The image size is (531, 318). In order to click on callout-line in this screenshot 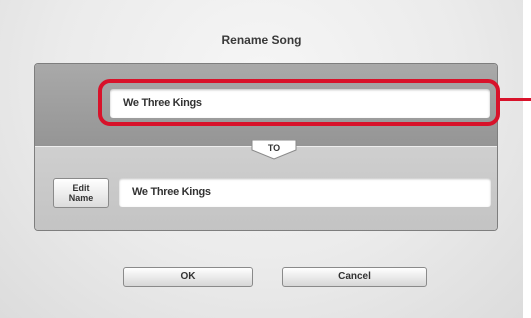, I will do `click(515, 99)`.